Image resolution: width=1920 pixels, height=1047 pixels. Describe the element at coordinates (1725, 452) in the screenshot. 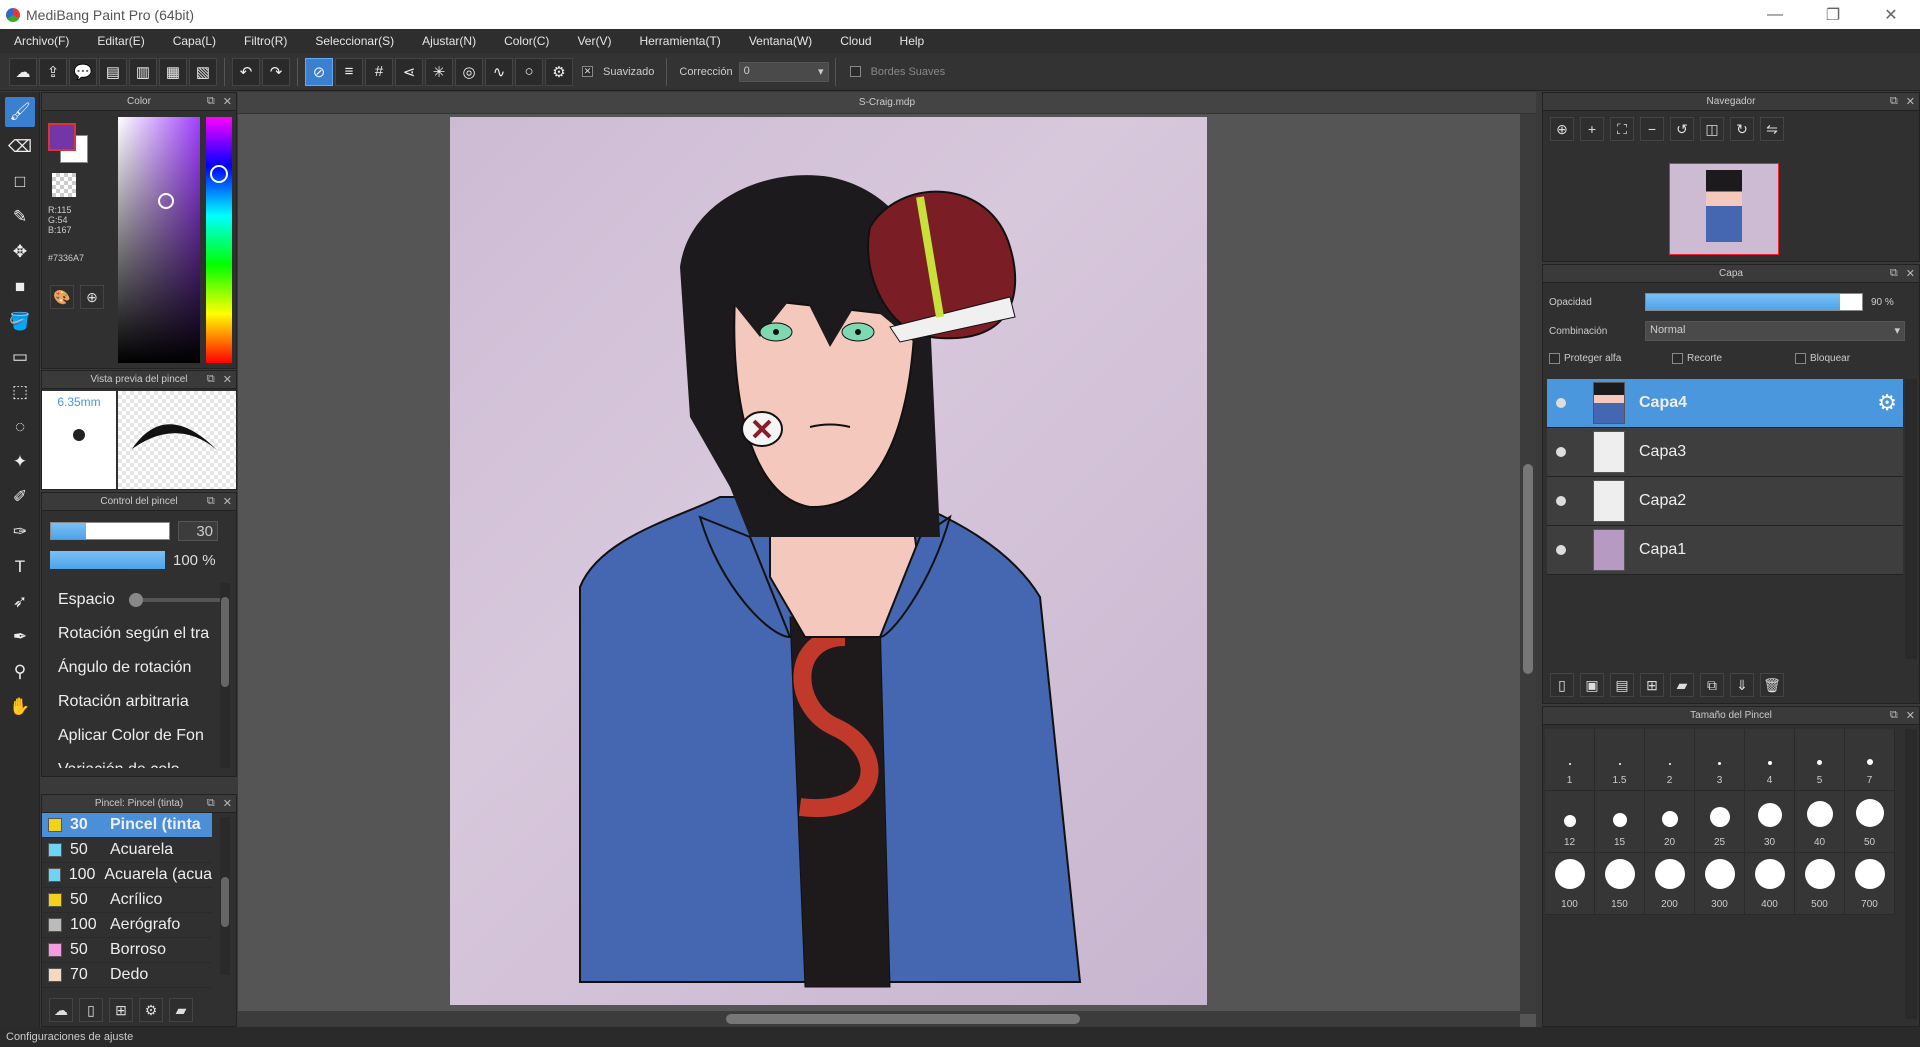

I see `layer-row-capa3: Capa3` at that location.